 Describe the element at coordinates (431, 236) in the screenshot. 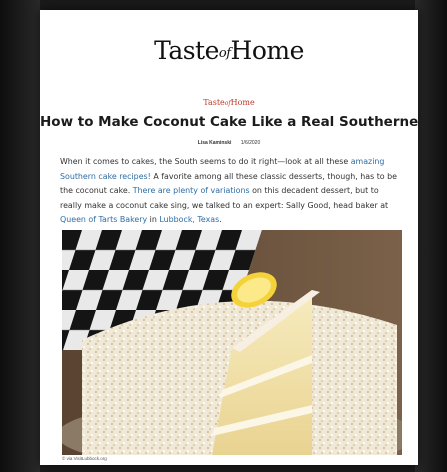

I see `backdrop-right` at that location.